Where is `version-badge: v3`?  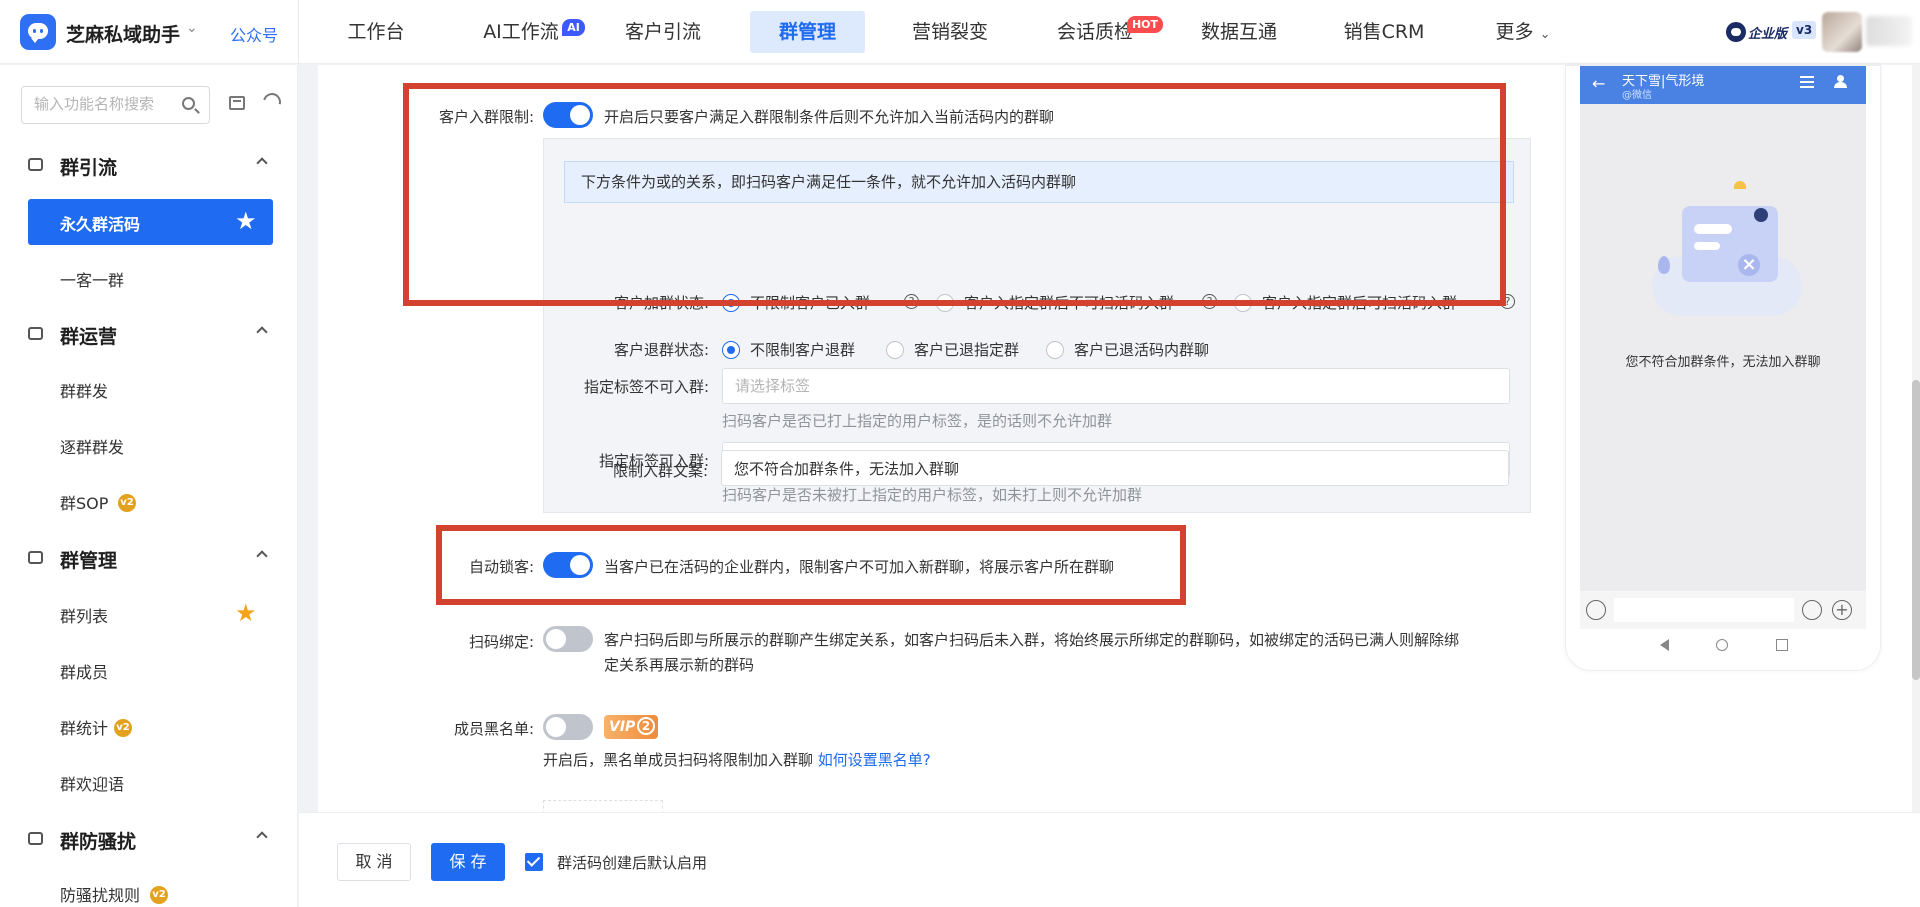 version-badge: v3 is located at coordinates (1804, 30).